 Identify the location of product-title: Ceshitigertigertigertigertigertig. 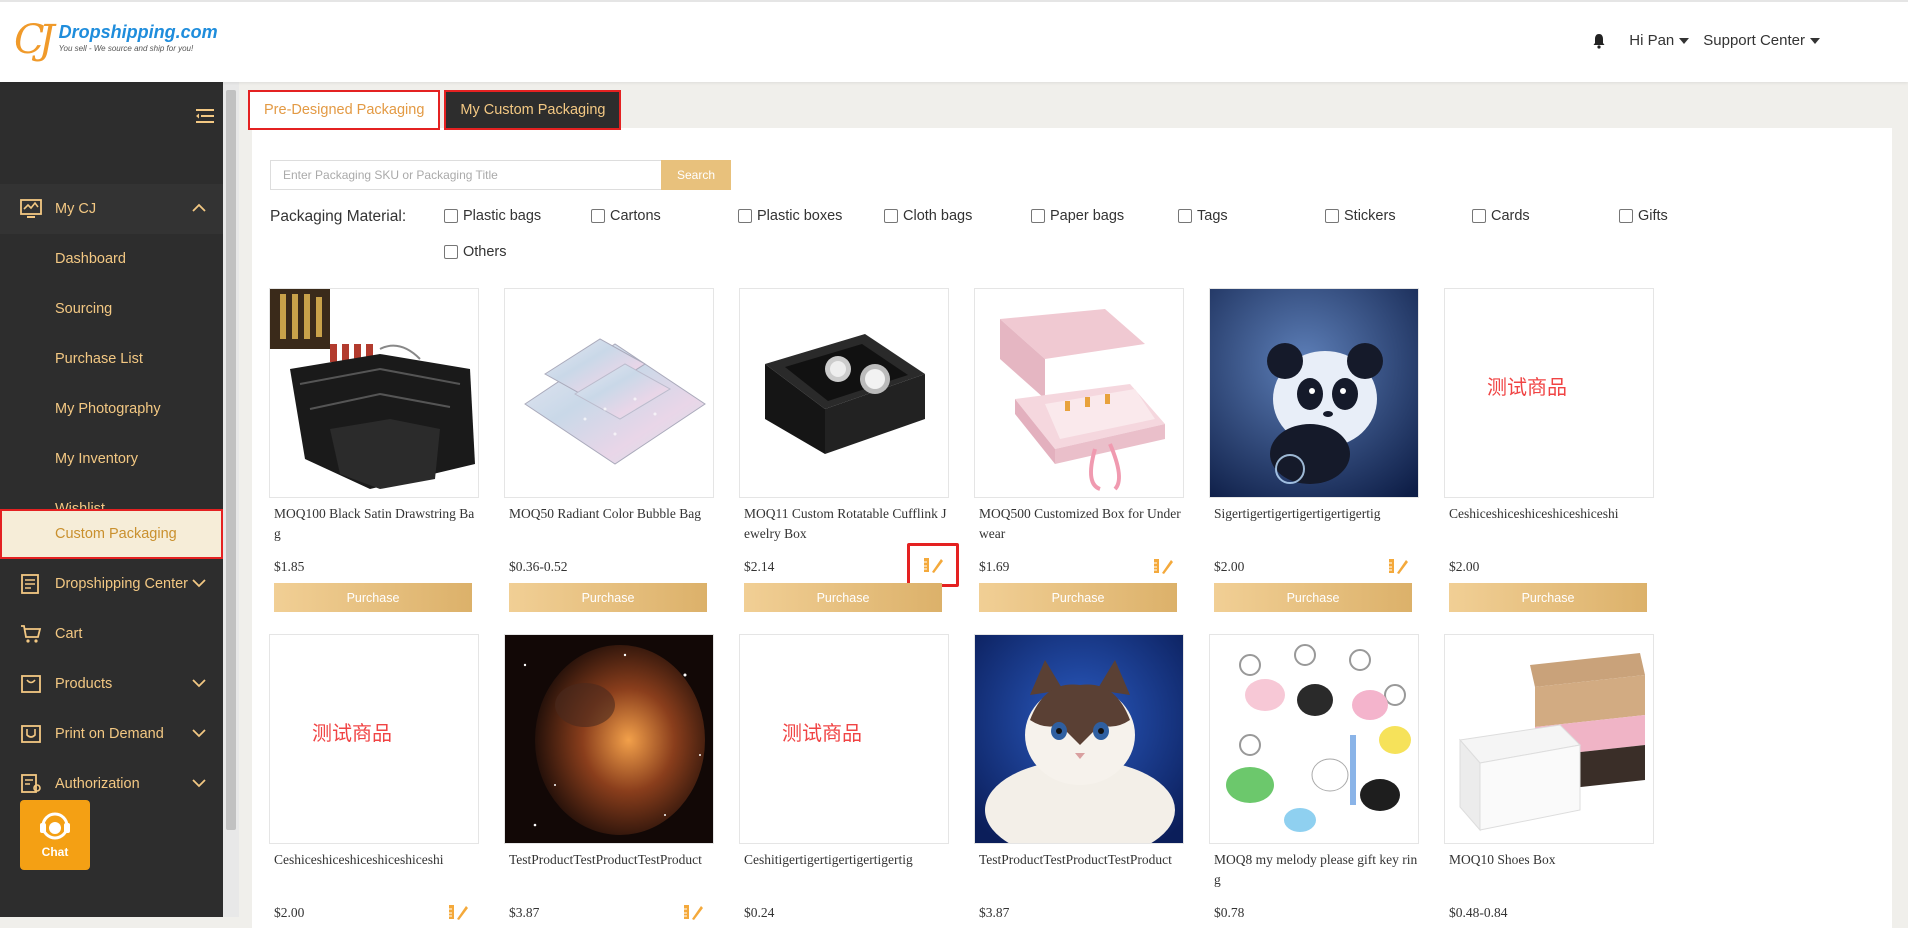
(844, 870).